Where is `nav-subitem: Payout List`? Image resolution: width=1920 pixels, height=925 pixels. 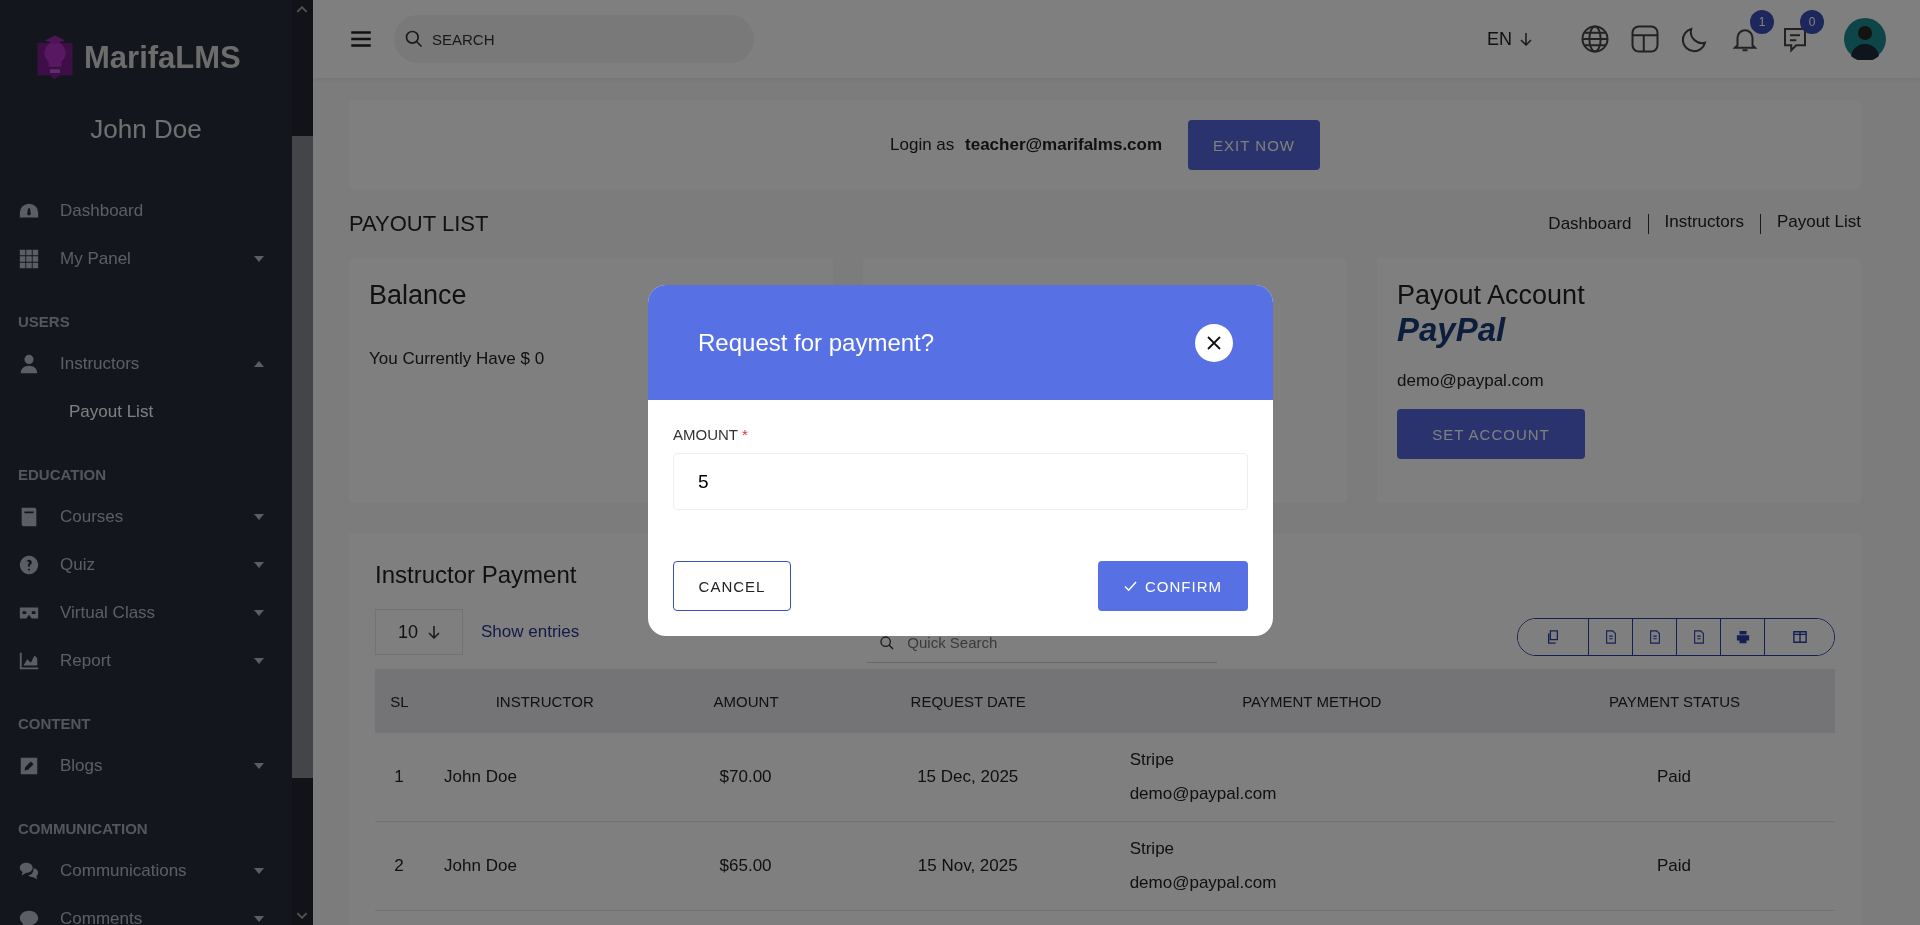 nav-subitem: Payout List is located at coordinates (146, 412).